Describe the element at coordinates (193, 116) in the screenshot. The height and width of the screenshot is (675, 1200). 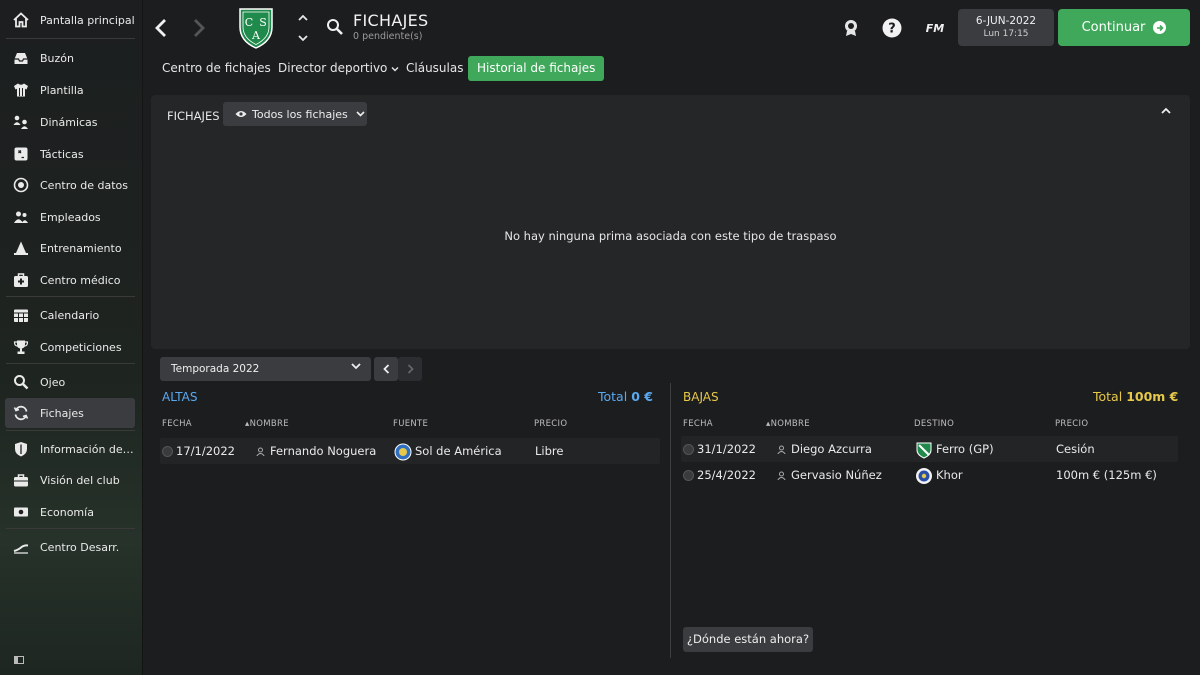
I see `panel-label: FICHAJES` at that location.